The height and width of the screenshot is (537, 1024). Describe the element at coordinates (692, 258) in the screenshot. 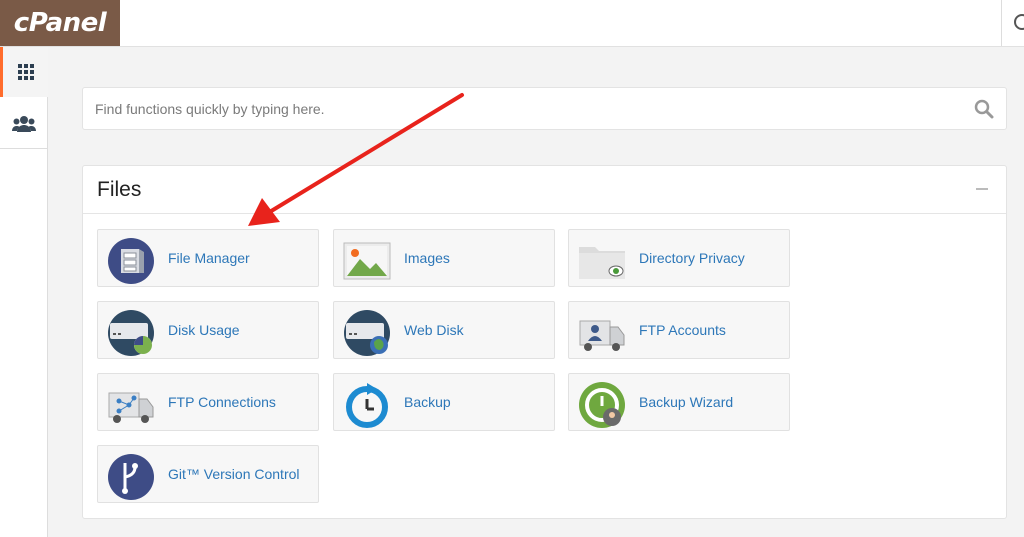

I see `tile-label: Directory Privacy` at that location.